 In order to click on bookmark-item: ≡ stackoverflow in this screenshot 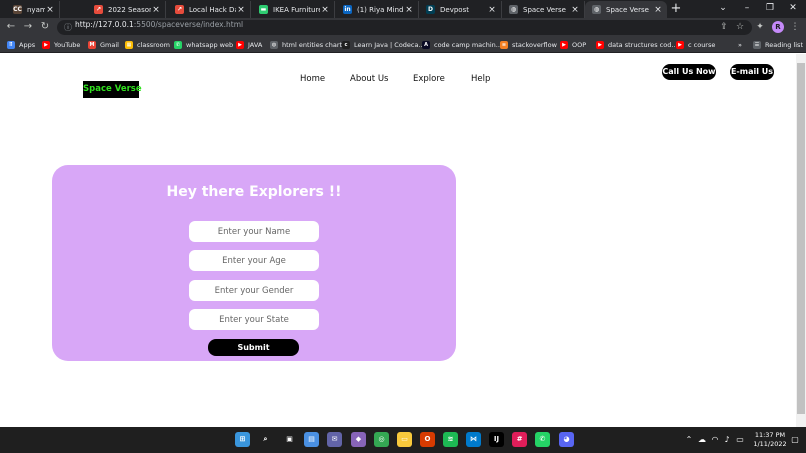, I will do `click(528, 44)`.